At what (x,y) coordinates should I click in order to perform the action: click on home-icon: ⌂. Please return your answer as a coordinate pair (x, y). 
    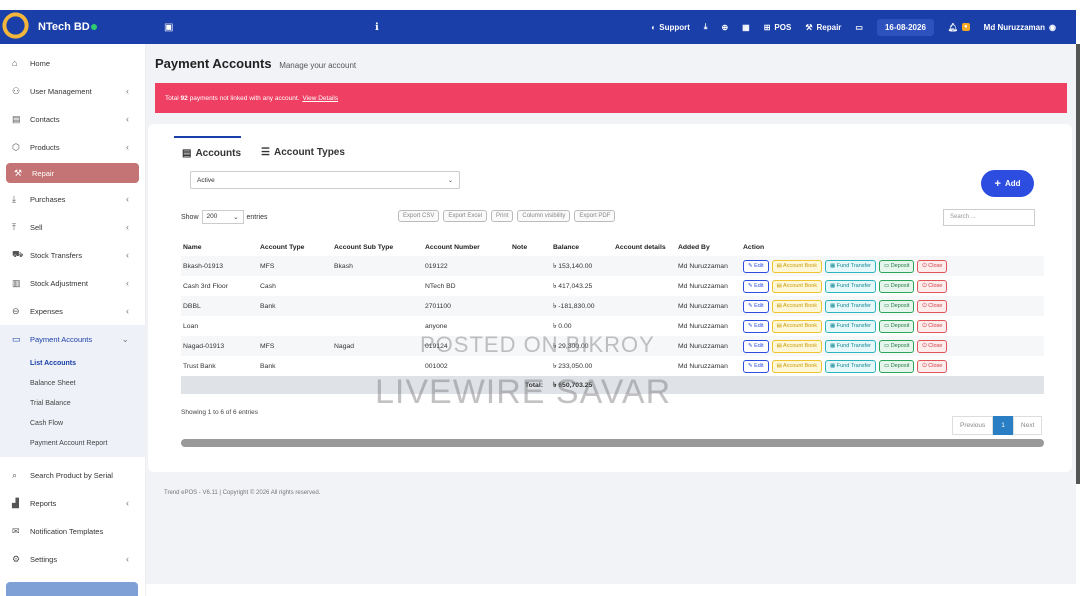
    Looking at the image, I should click on (15, 63).